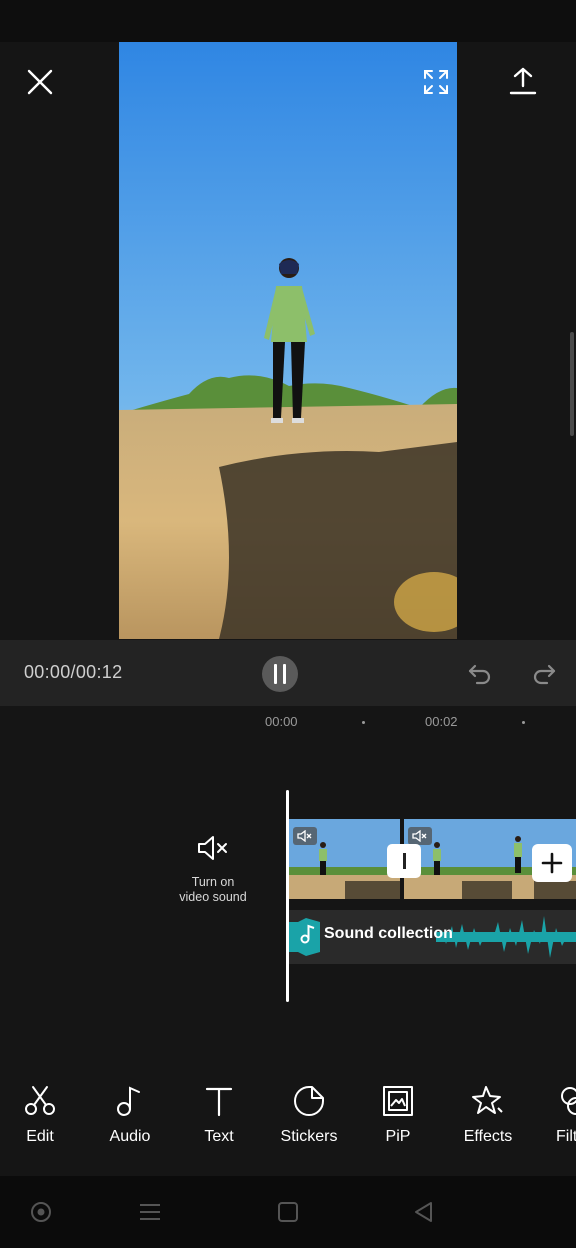 The width and height of the screenshot is (576, 1248). I want to click on audio-clip-title: Sound collection, so click(388, 933).